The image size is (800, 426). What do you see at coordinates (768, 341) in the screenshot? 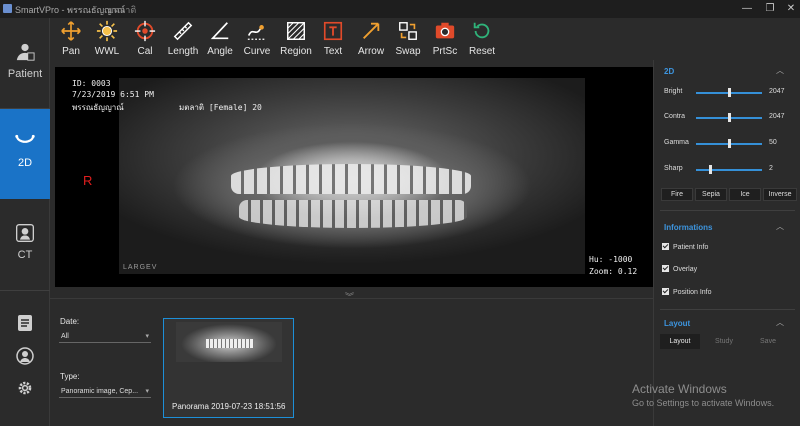
I see `save-layout-button: Save` at bounding box center [768, 341].